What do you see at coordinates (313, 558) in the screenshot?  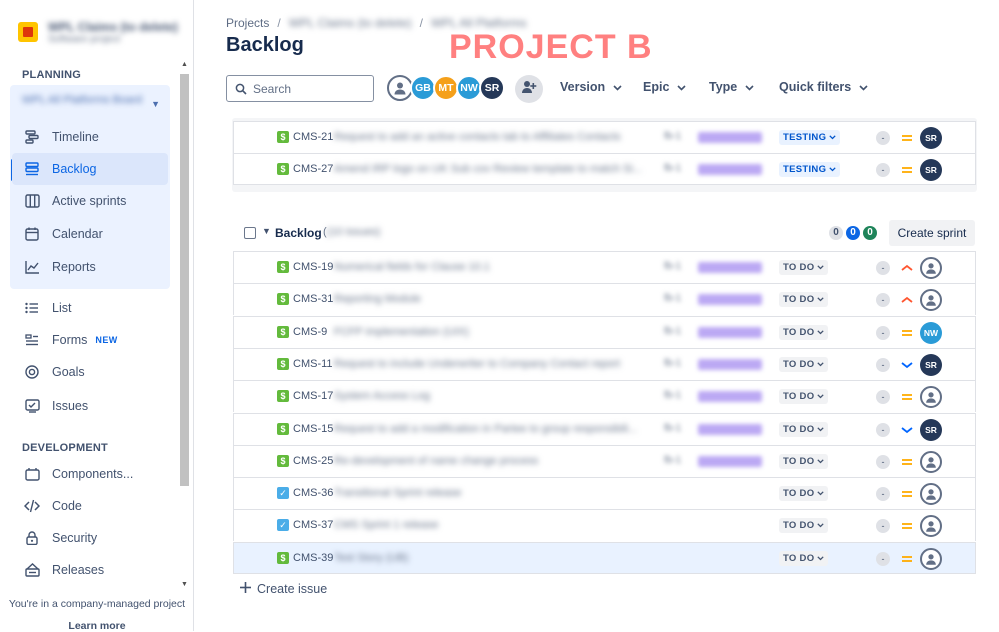 I see `issue-key: CMS-39` at bounding box center [313, 558].